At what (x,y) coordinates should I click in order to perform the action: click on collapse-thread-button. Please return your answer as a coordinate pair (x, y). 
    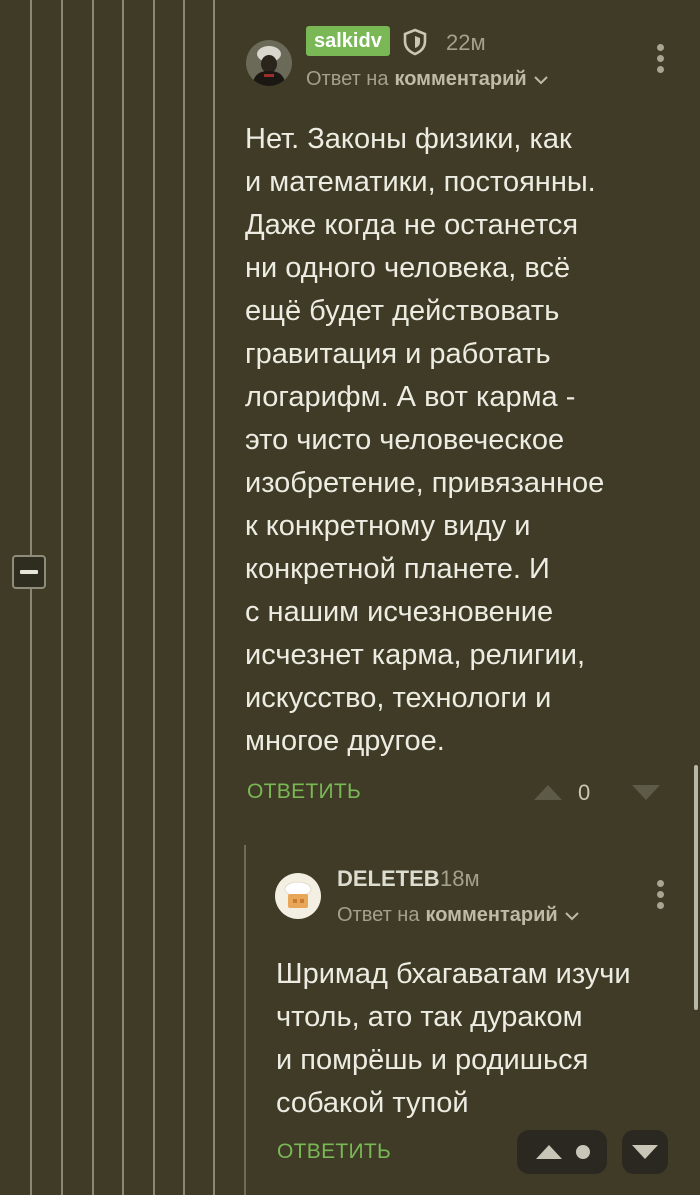
    Looking at the image, I should click on (29, 572).